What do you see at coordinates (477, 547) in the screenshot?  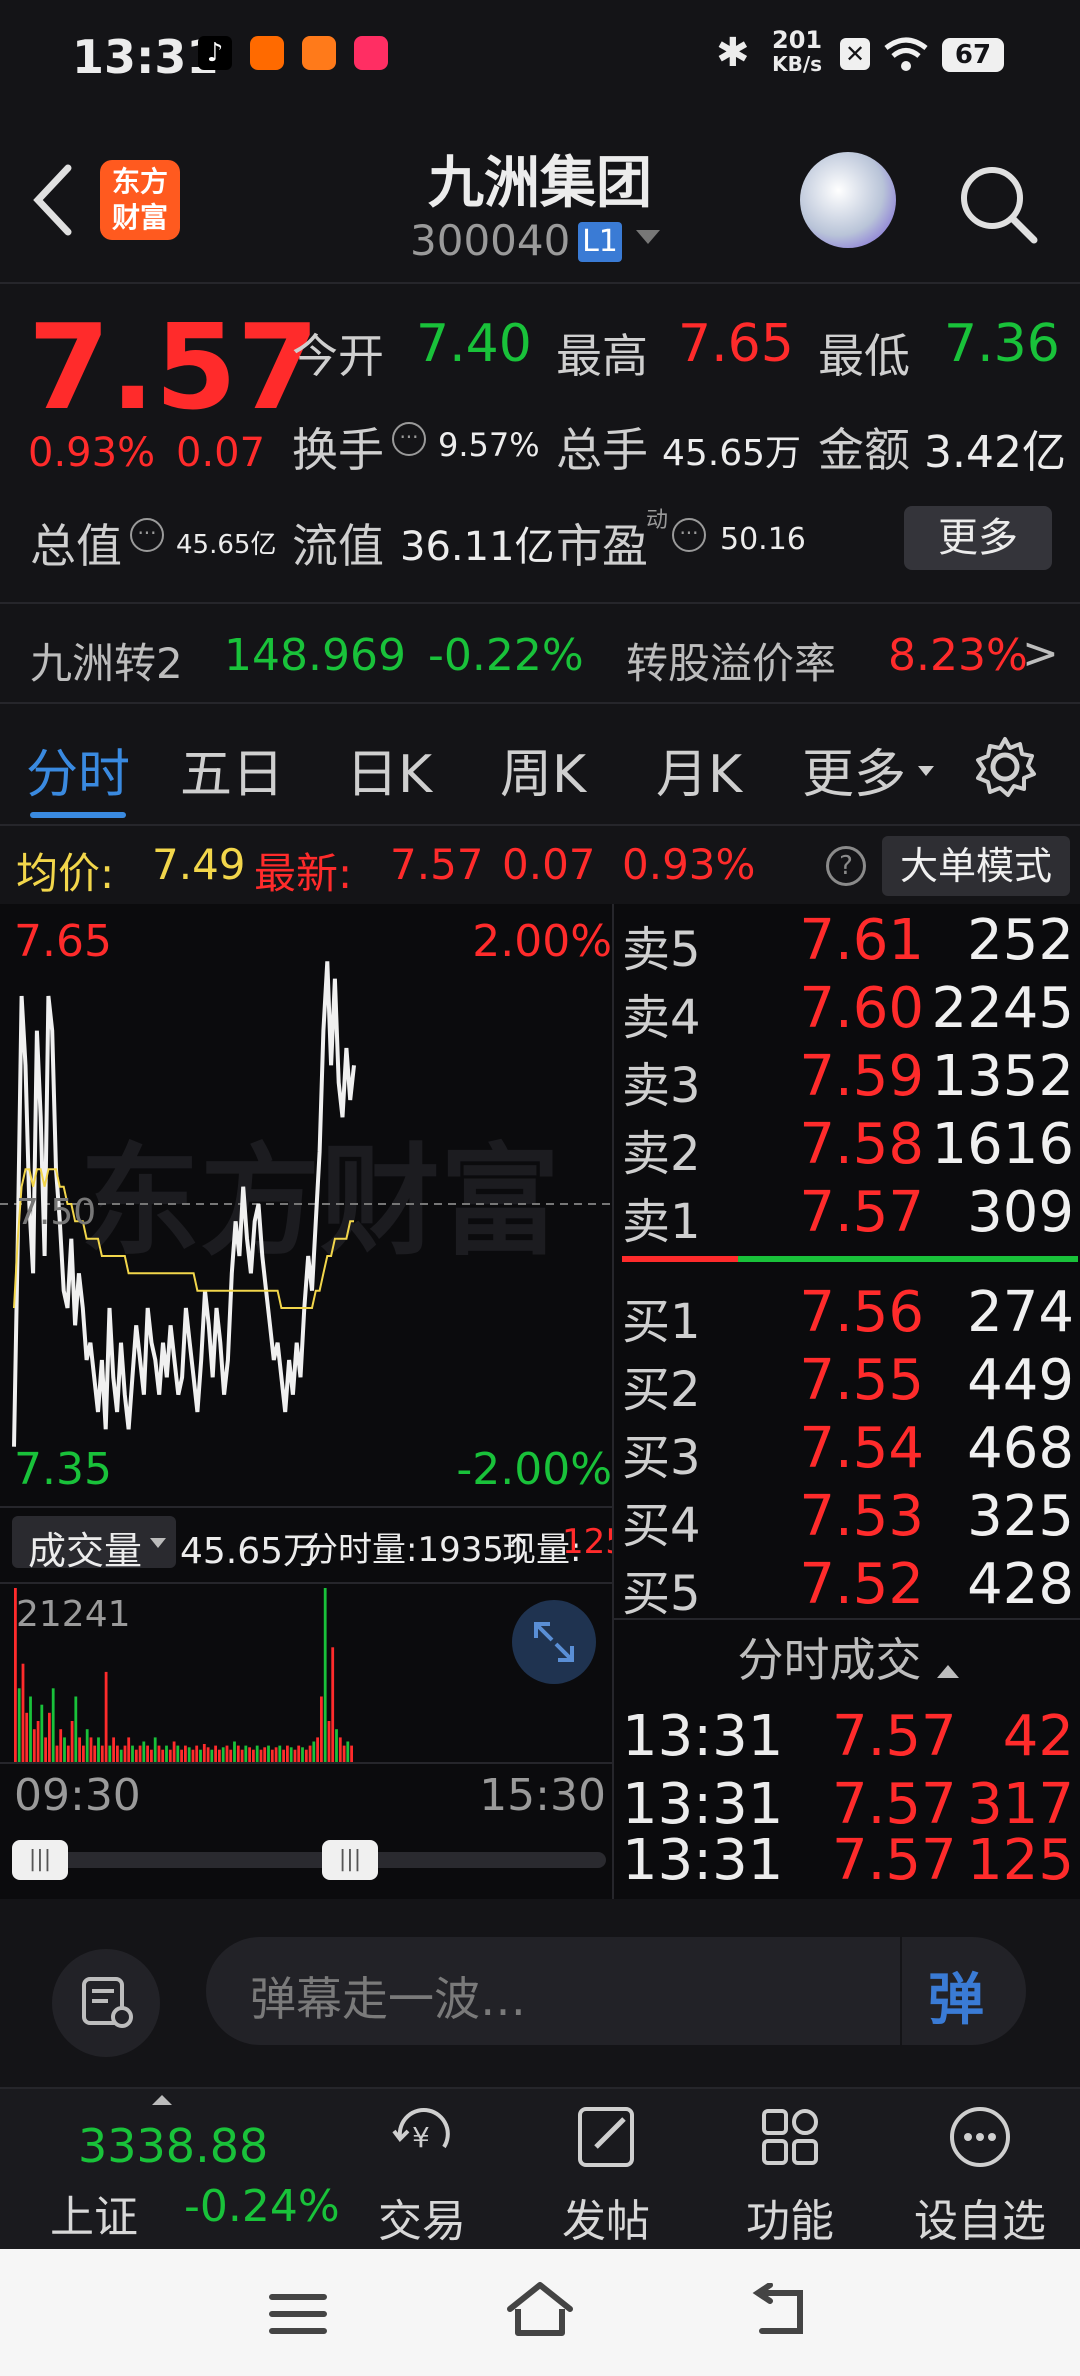 I see `float-value: 36.11亿` at bounding box center [477, 547].